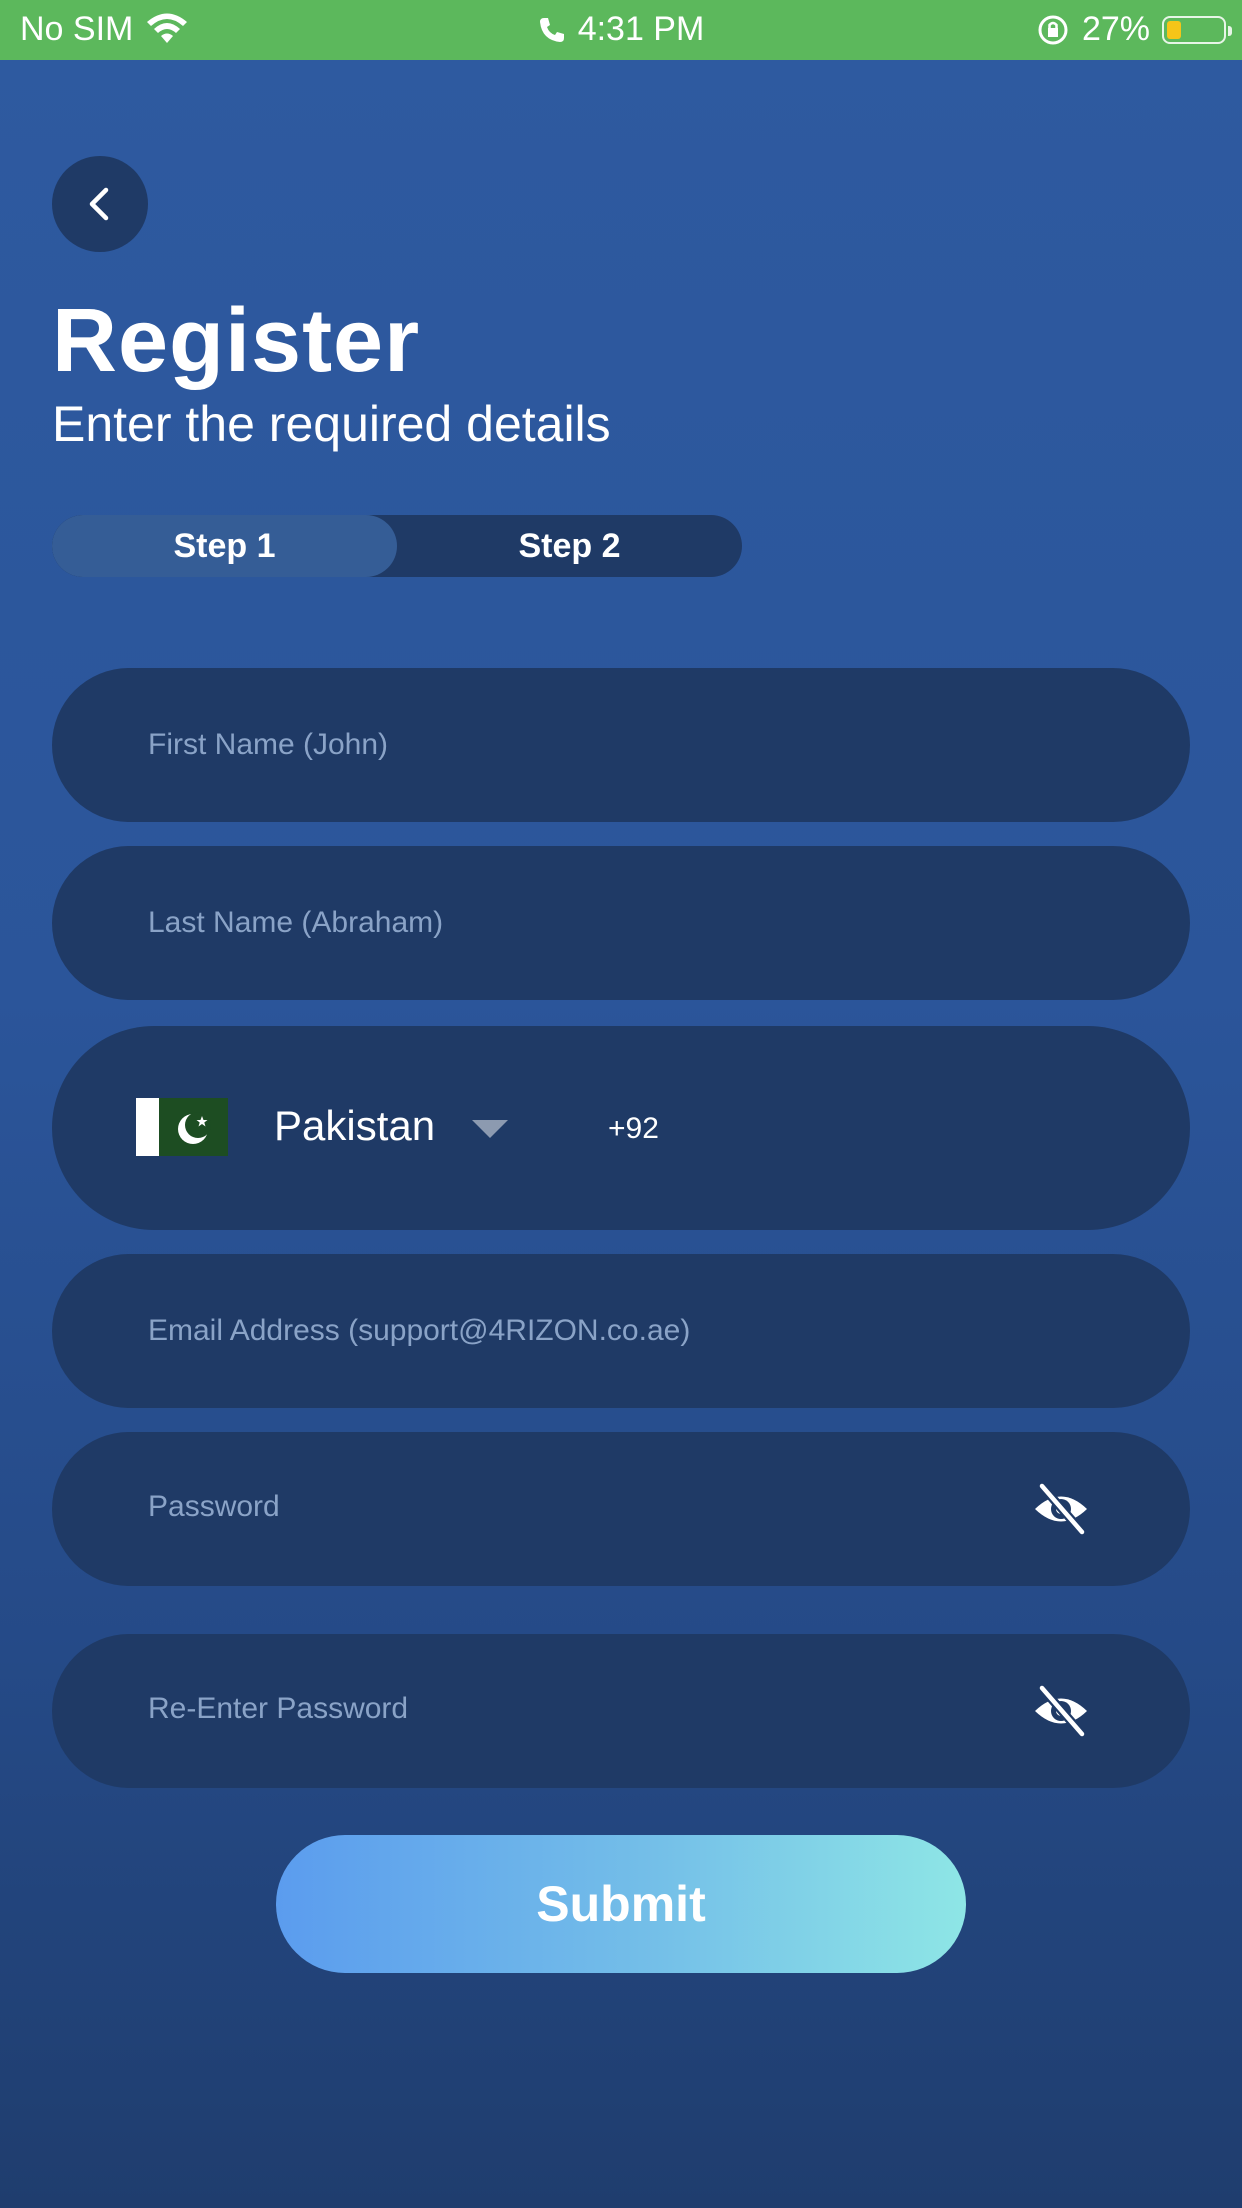 The height and width of the screenshot is (2208, 1242). Describe the element at coordinates (296, 922) in the screenshot. I see `last-name-placeholder: Last Name (Abraham)` at that location.